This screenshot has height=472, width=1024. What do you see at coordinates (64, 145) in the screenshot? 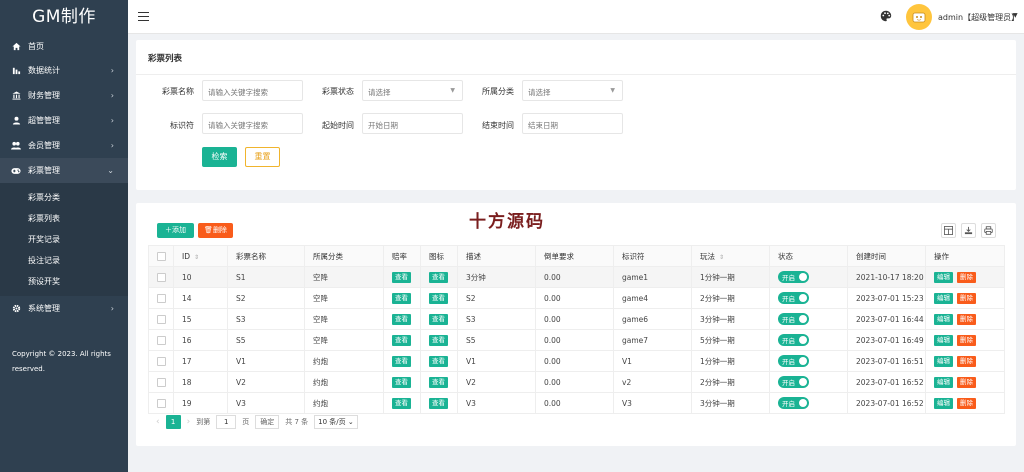
I see `sidebar-item-members: 会员管理 ›` at bounding box center [64, 145].